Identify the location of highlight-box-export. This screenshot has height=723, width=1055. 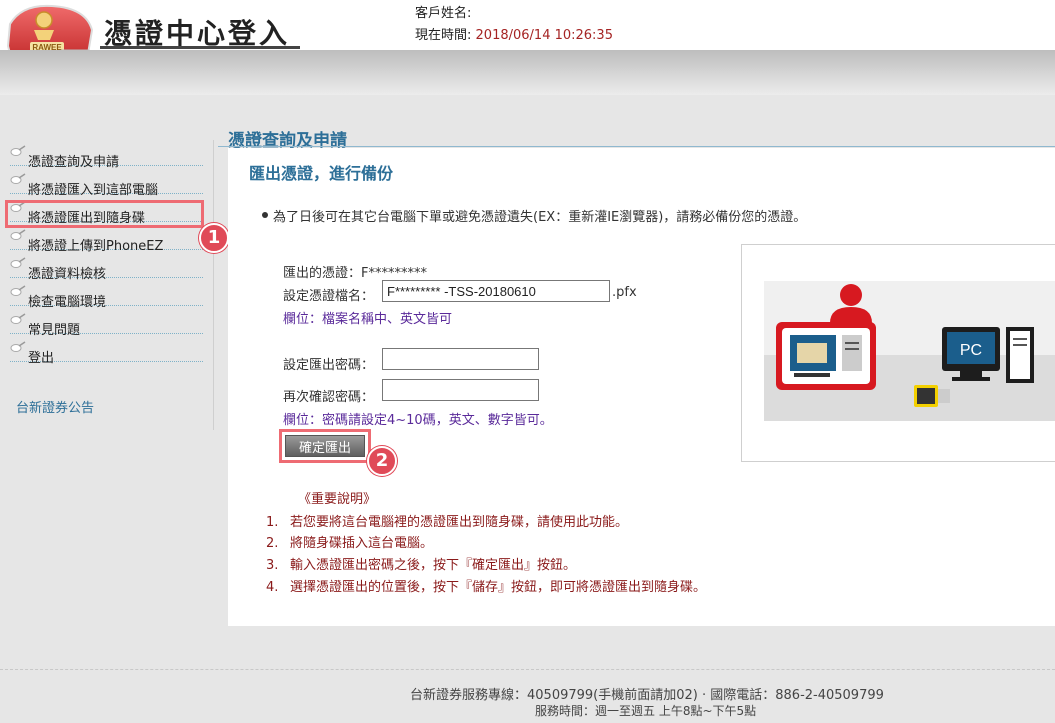
(104, 214).